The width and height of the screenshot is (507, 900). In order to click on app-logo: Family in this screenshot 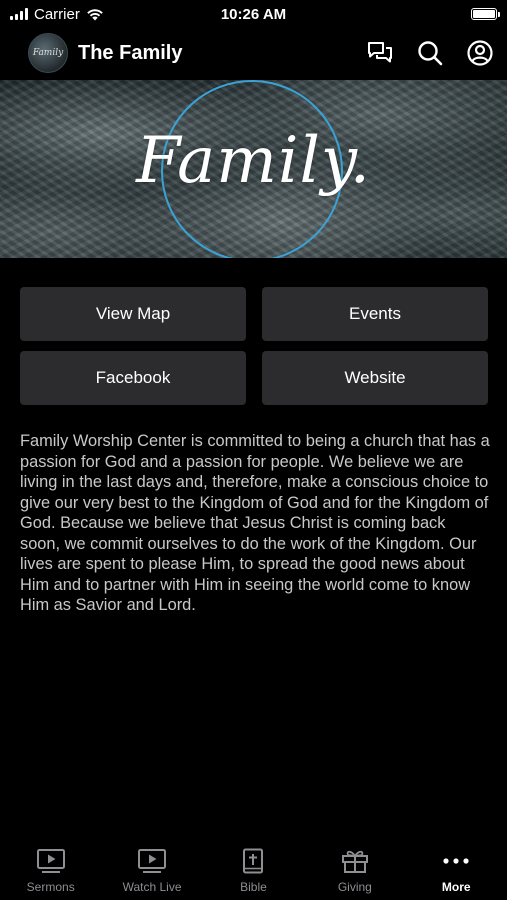, I will do `click(48, 53)`.